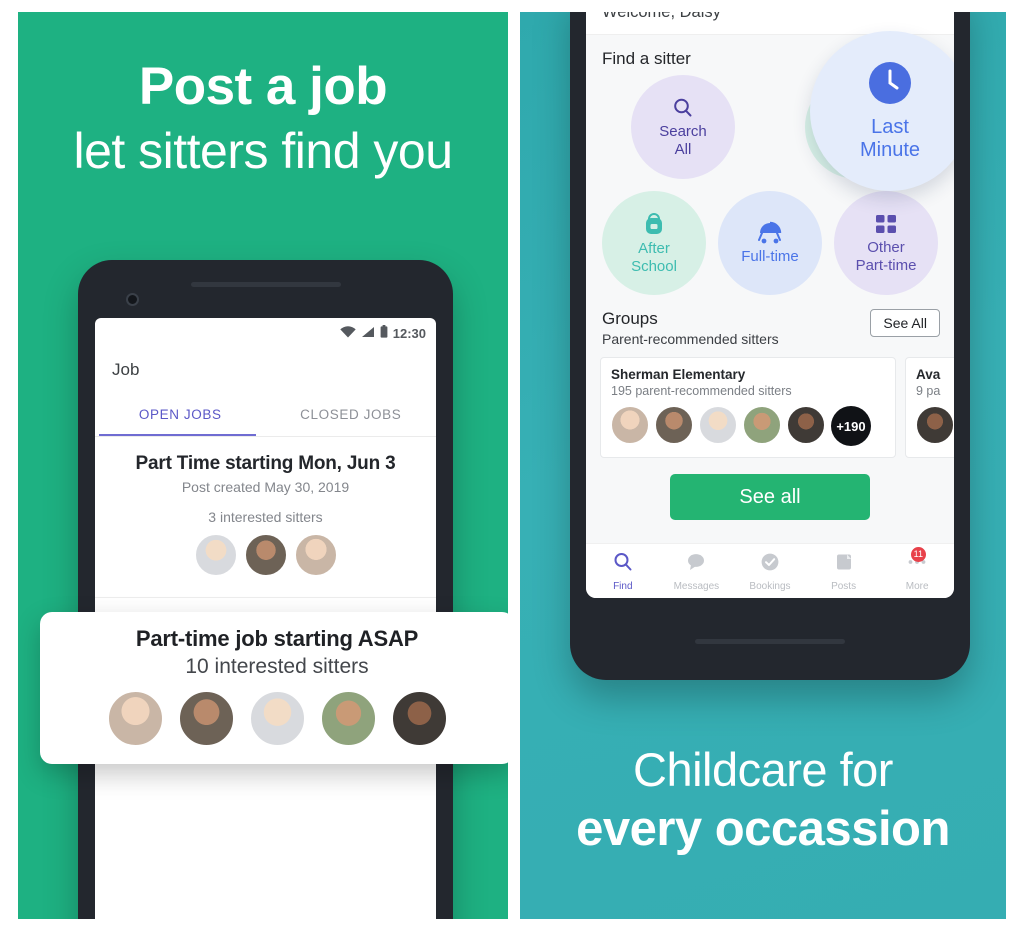 Image resolution: width=1024 pixels, height=931 pixels. Describe the element at coordinates (890, 150) in the screenshot. I see `category-label-line2: Minute` at that location.